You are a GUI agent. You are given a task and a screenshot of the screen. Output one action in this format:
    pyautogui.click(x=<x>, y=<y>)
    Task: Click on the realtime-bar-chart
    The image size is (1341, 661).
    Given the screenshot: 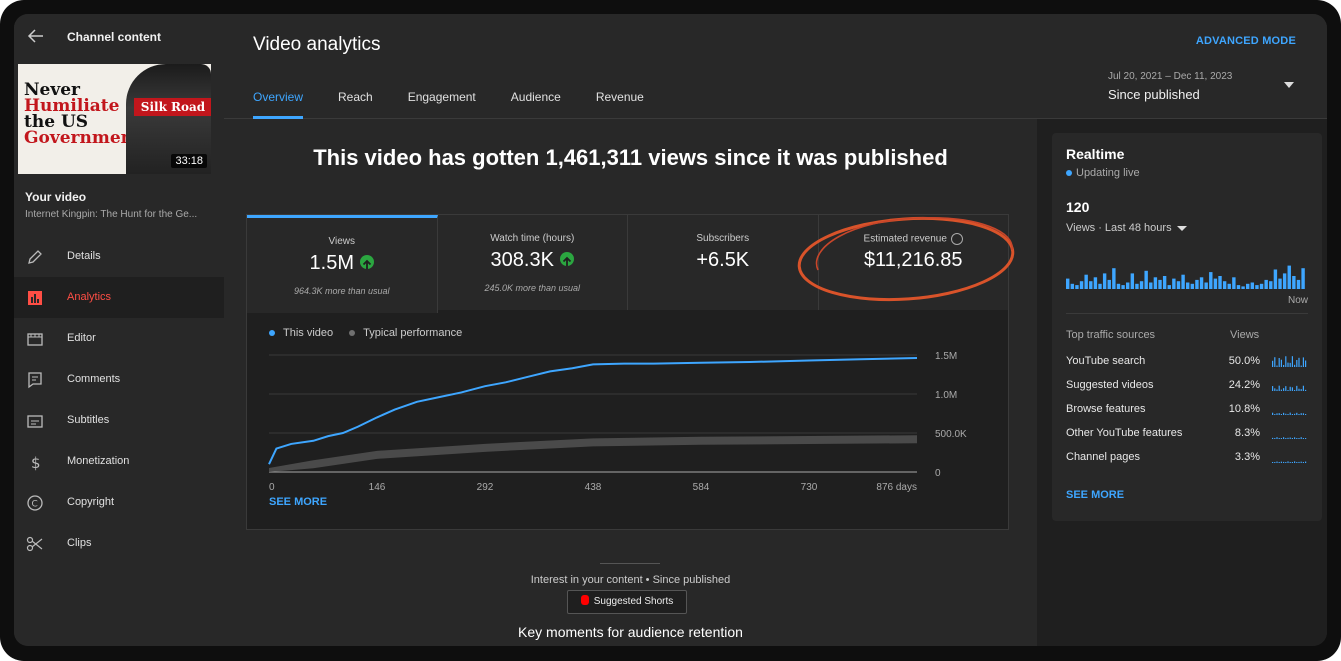 What is the action you would take?
    pyautogui.click(x=1185, y=277)
    